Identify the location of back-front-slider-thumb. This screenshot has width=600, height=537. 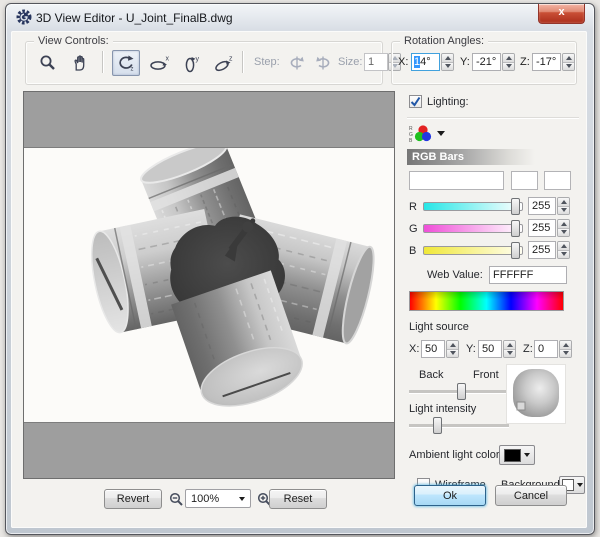
(461, 391).